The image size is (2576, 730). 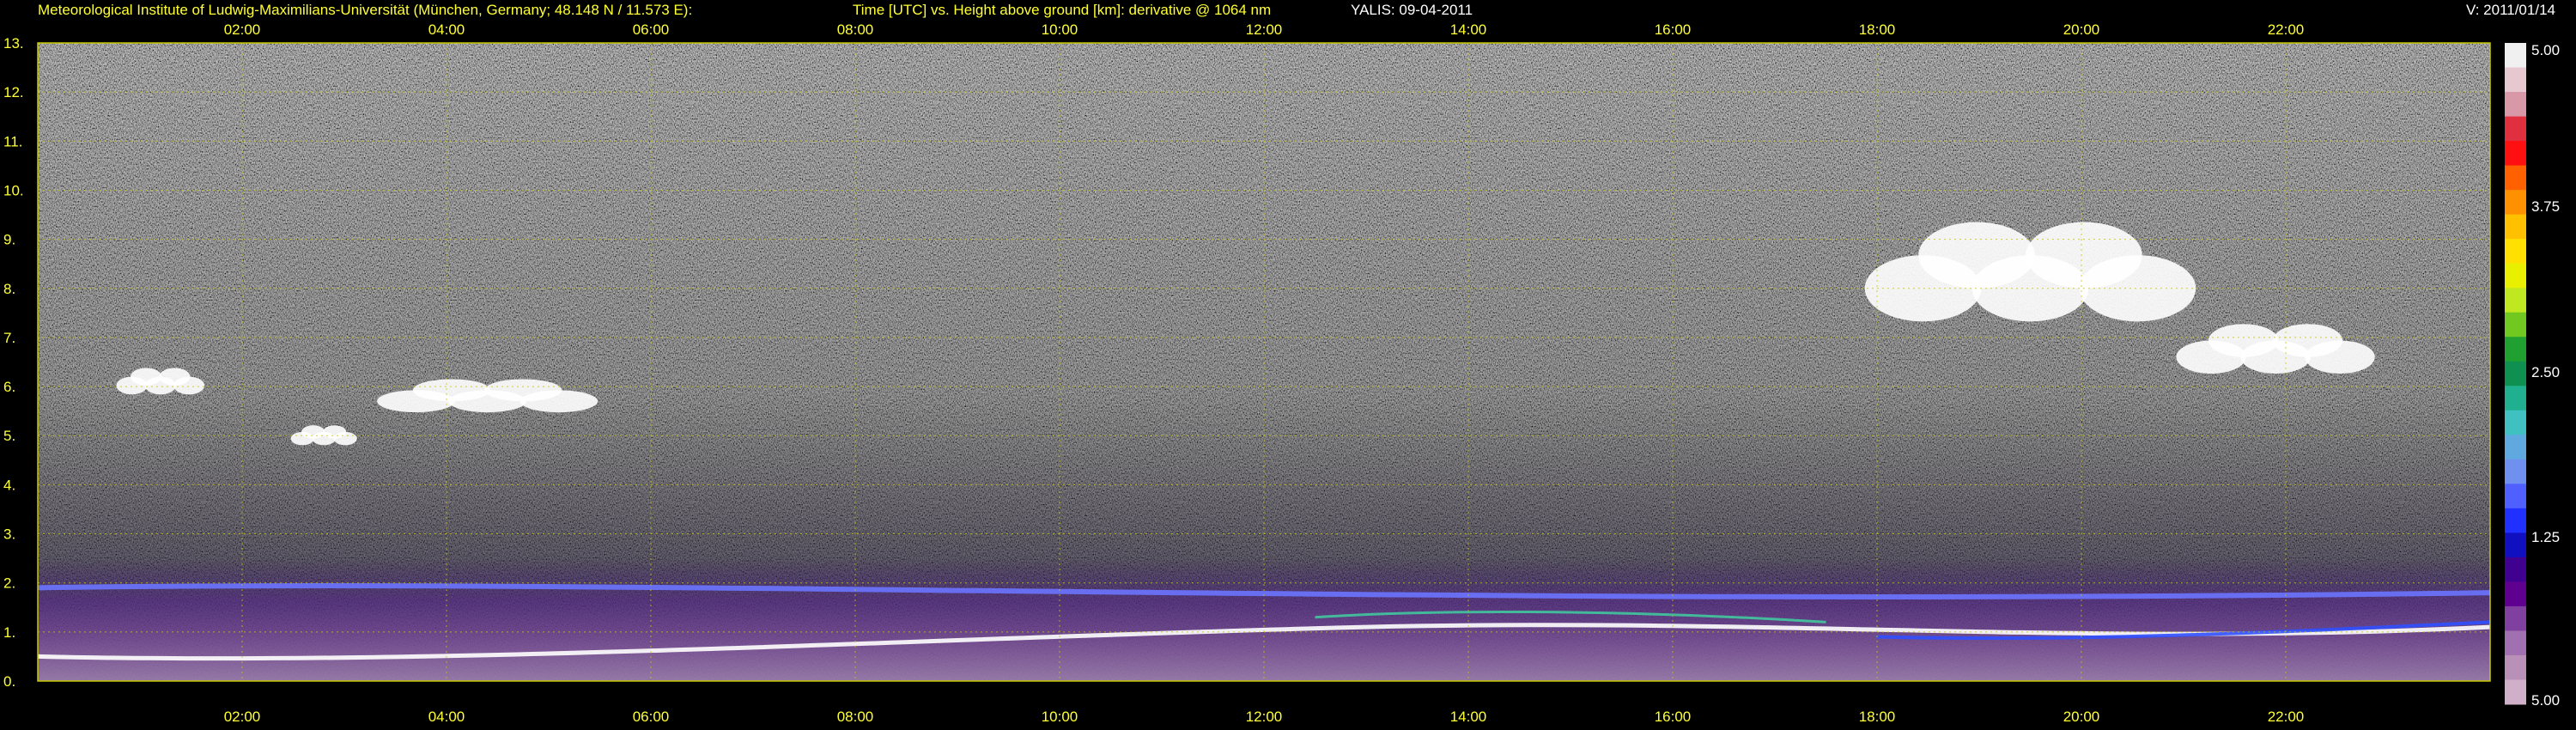 What do you see at coordinates (9, 583) in the screenshot?
I see `y-tick-label: 2.` at bounding box center [9, 583].